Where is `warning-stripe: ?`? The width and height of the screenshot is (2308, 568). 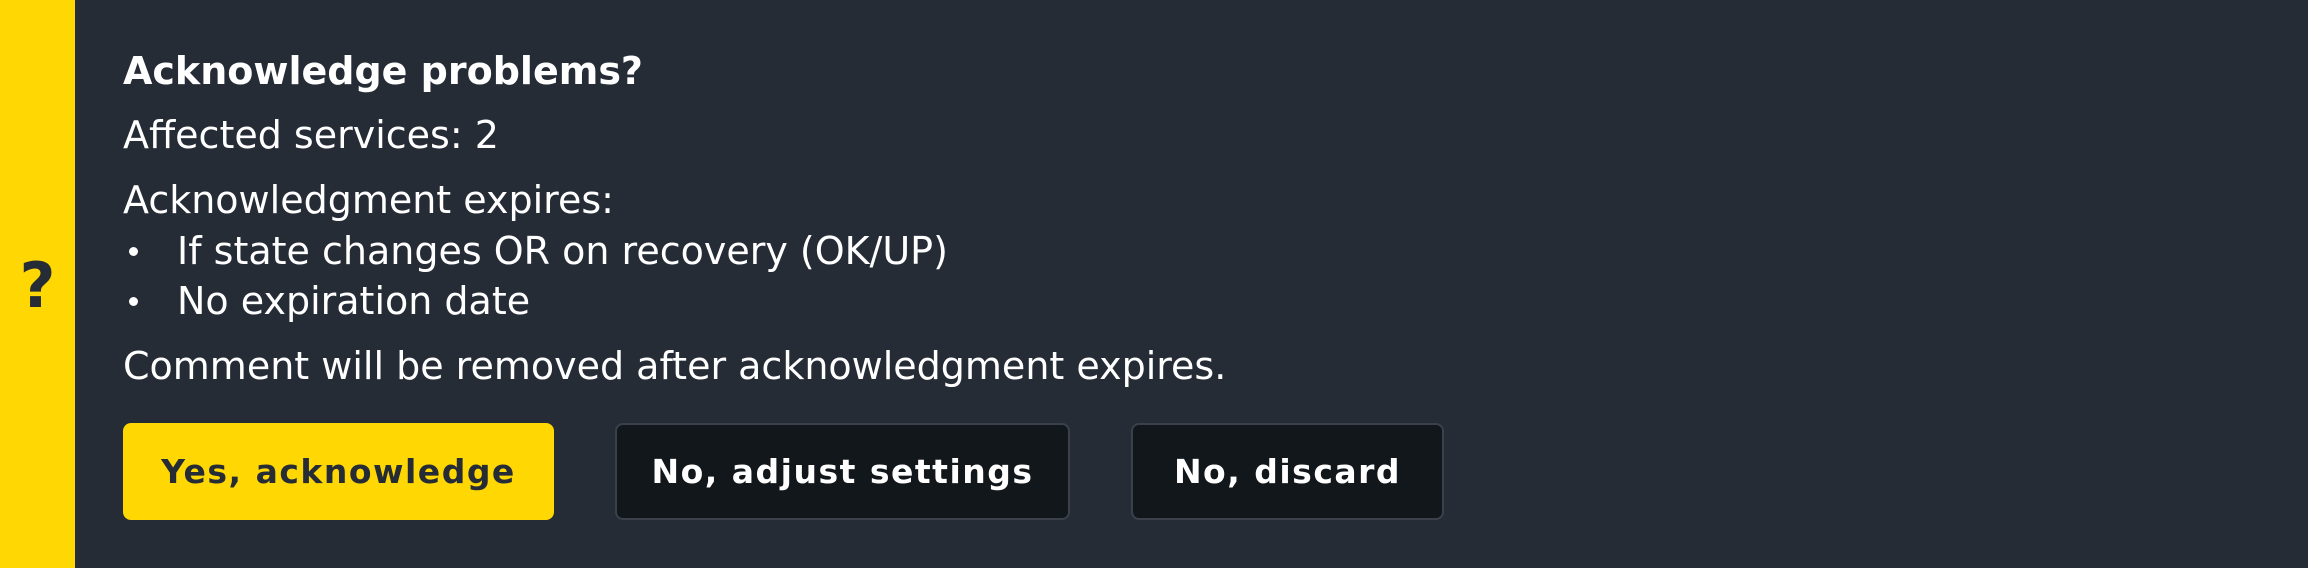 warning-stripe: ? is located at coordinates (37, 284).